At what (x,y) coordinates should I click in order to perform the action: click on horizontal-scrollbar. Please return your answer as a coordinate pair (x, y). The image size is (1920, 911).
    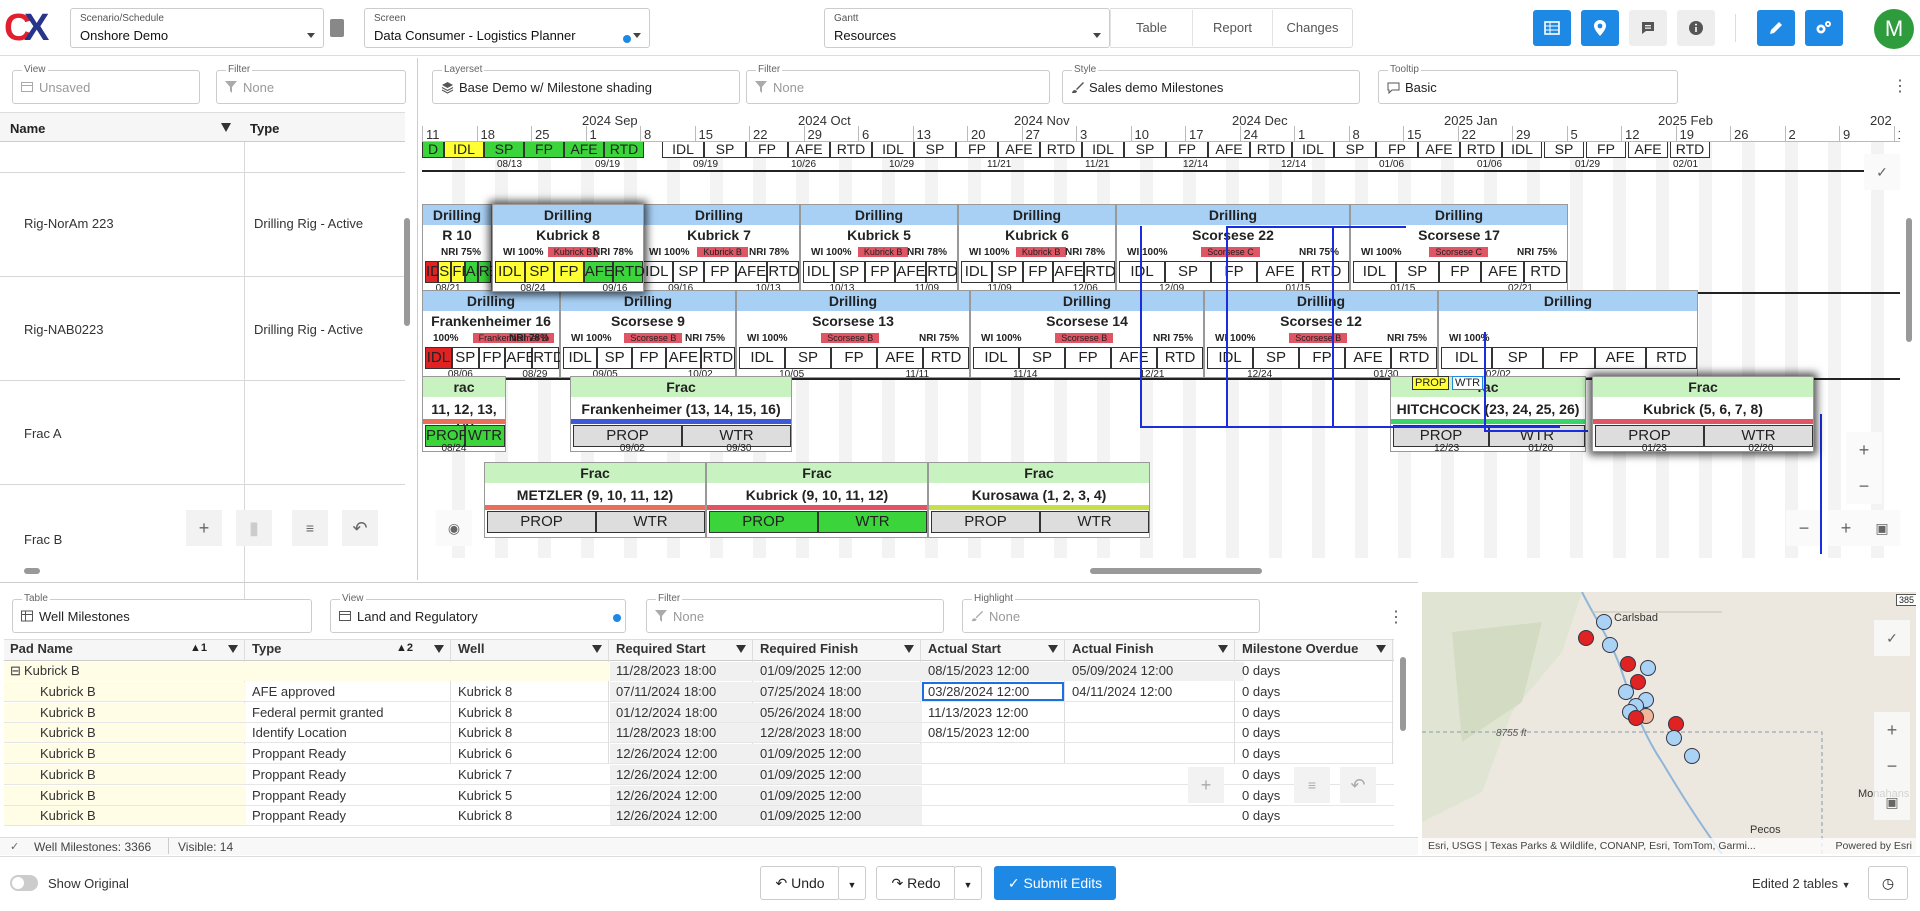
    Looking at the image, I should click on (32, 571).